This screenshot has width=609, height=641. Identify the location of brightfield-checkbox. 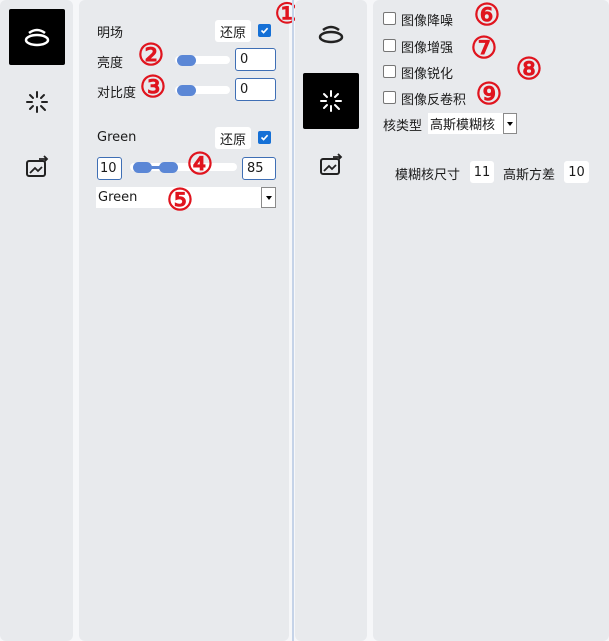
(264, 30).